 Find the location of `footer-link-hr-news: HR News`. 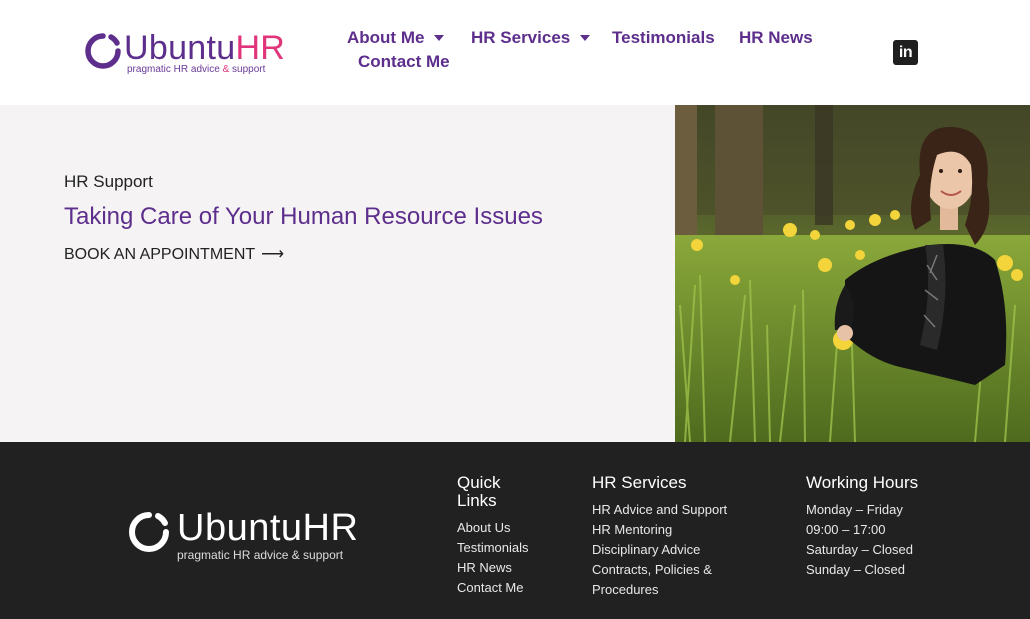

footer-link-hr-news: HR News is located at coordinates (497, 568).